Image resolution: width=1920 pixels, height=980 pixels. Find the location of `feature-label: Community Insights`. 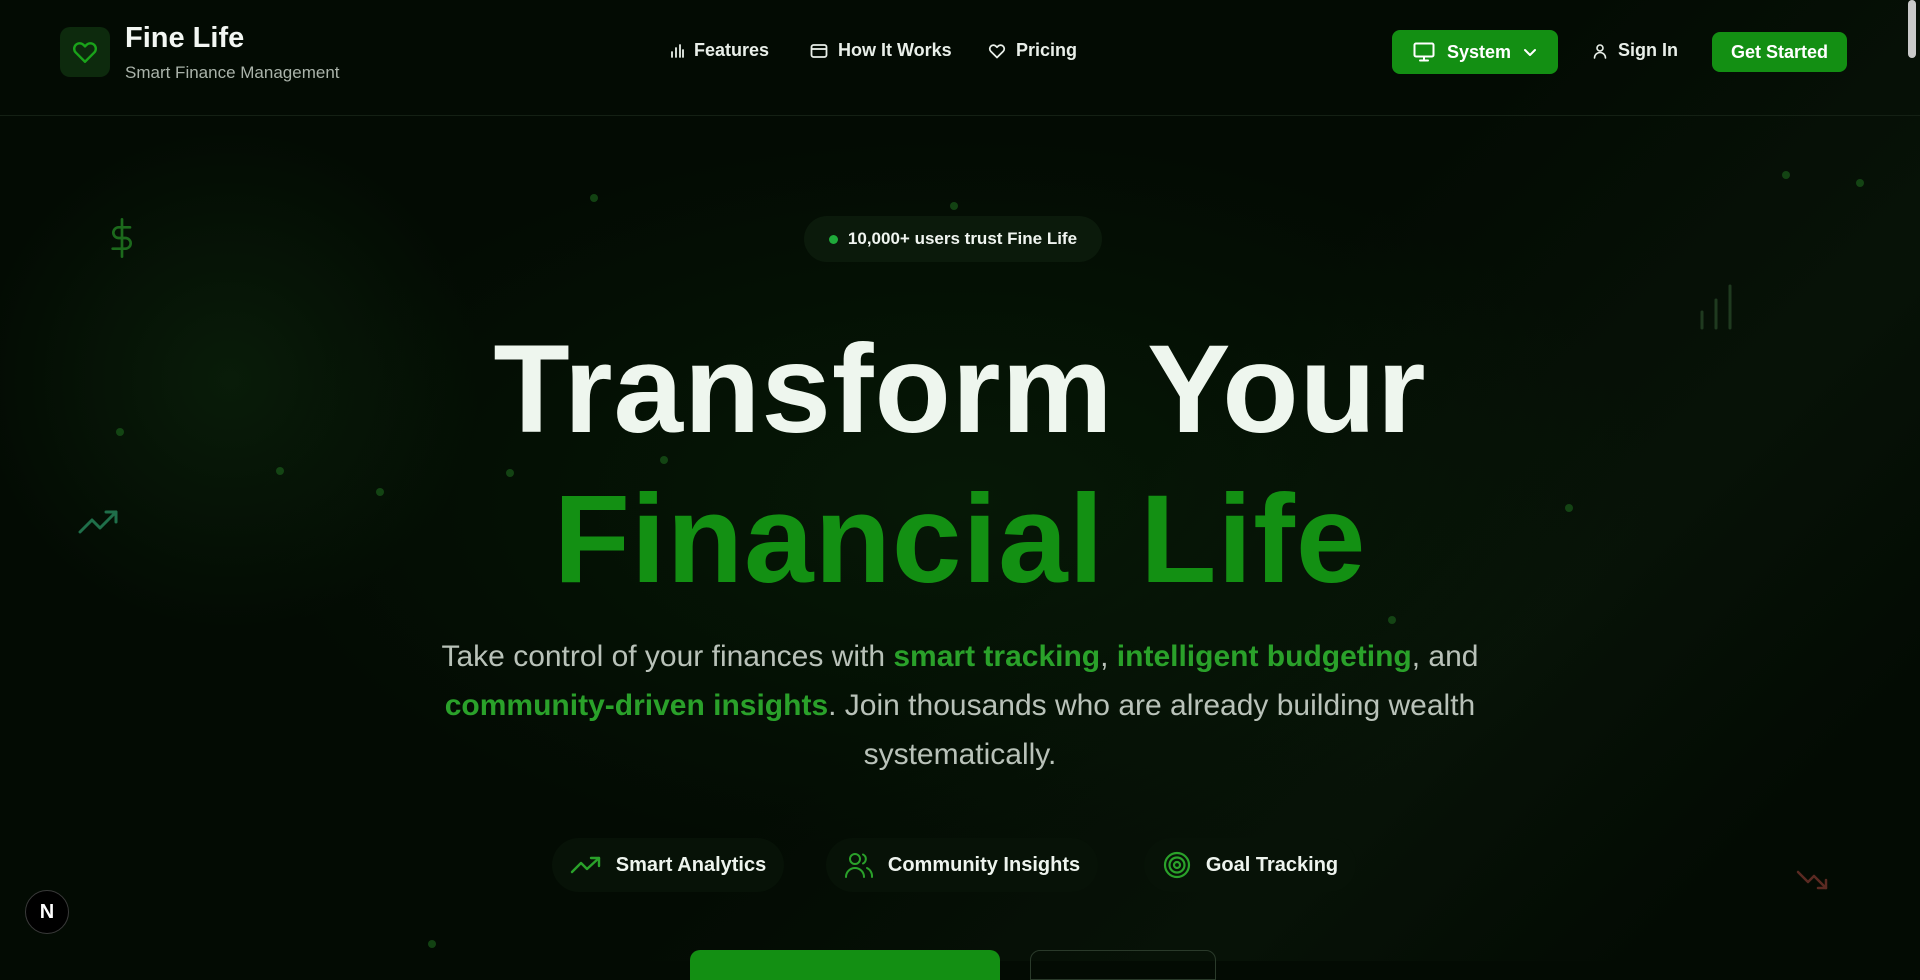

feature-label: Community Insights is located at coordinates (984, 864).